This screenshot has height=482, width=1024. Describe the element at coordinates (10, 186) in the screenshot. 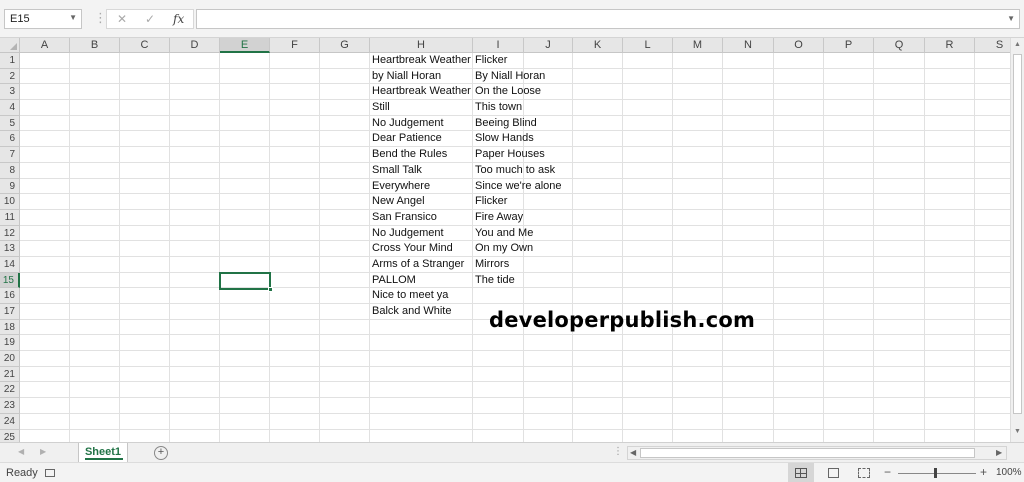

I see `row-header-9: 9` at that location.